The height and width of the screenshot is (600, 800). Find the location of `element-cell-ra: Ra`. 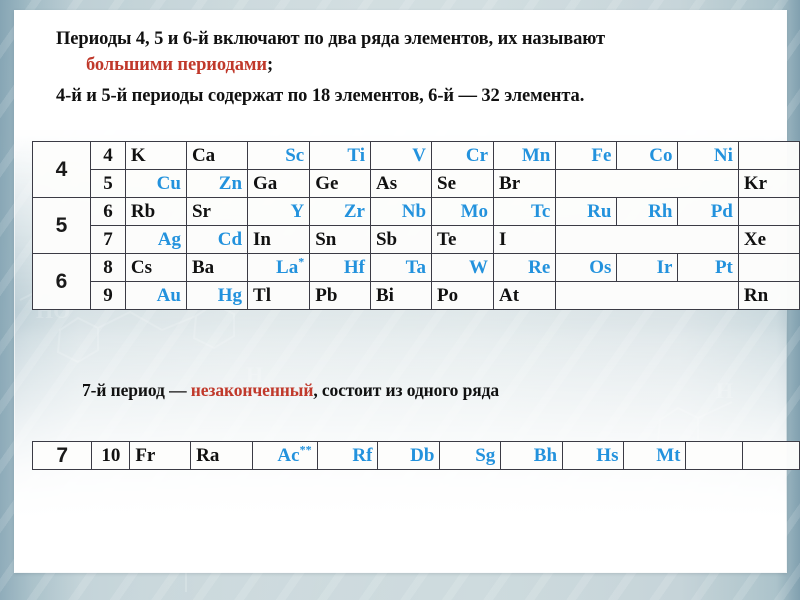

element-cell-ra: Ra is located at coordinates (221, 455).